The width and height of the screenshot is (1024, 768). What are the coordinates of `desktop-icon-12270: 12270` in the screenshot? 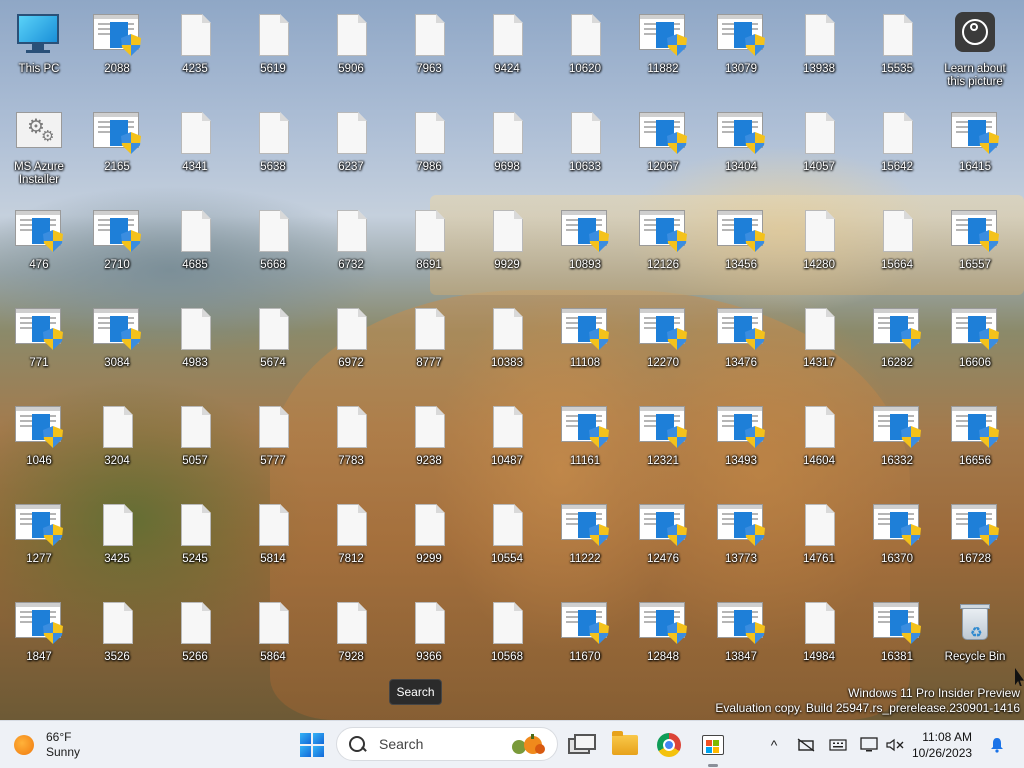 It's located at (663, 349).